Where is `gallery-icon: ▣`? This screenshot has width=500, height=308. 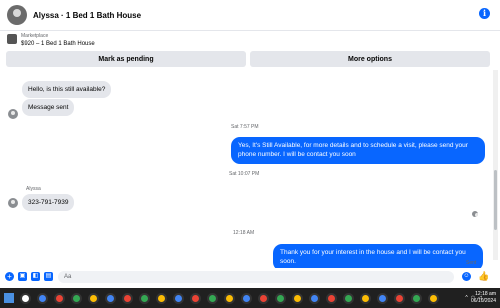 gallery-icon: ▣ is located at coordinates (22, 276).